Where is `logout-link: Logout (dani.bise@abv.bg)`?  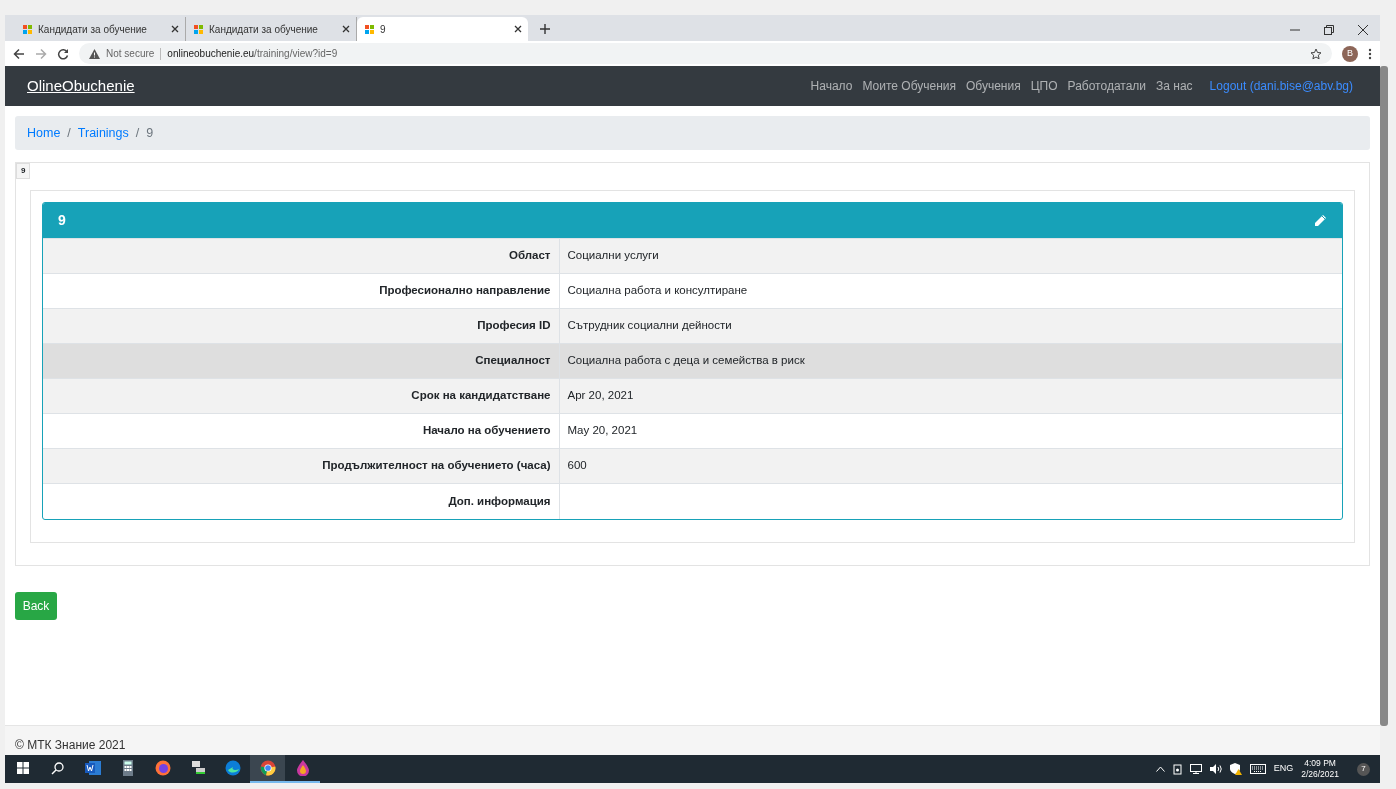 logout-link: Logout (dani.bise@abv.bg) is located at coordinates (1277, 86).